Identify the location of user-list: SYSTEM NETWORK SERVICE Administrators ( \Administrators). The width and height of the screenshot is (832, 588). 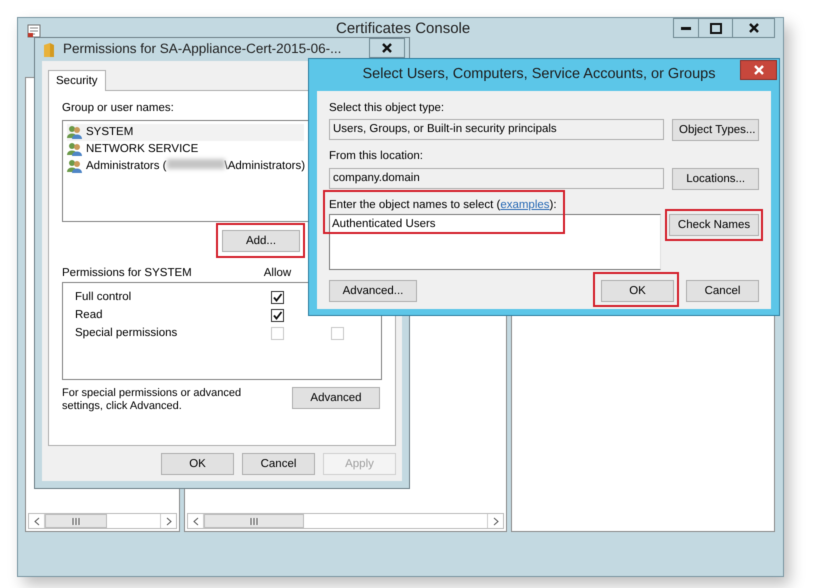
(185, 171).